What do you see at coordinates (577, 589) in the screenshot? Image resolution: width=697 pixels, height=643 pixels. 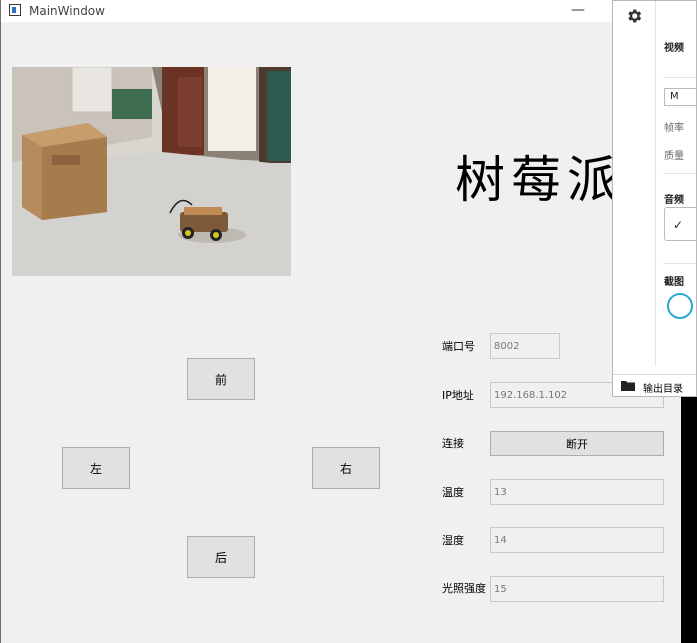 I see `light-input` at bounding box center [577, 589].